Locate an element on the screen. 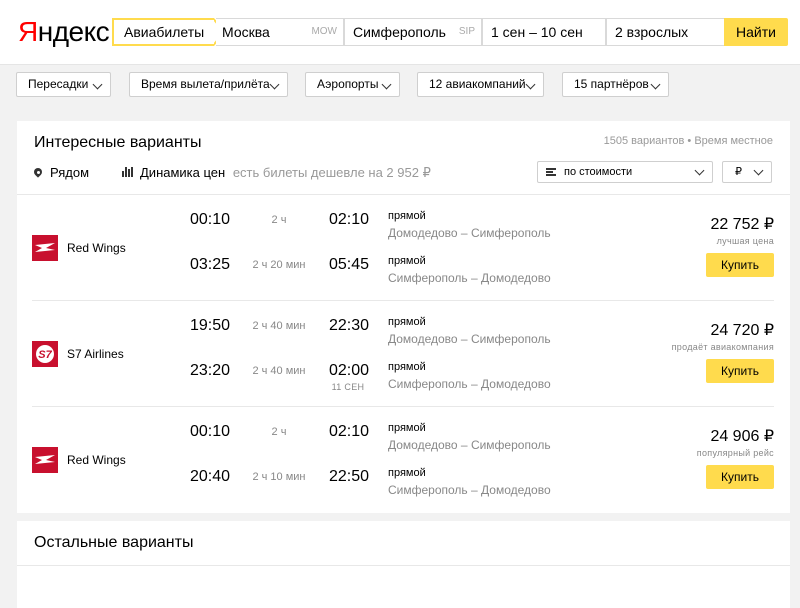 The width and height of the screenshot is (800, 608). filter-label: 12 авиакомпаний is located at coordinates (477, 84).